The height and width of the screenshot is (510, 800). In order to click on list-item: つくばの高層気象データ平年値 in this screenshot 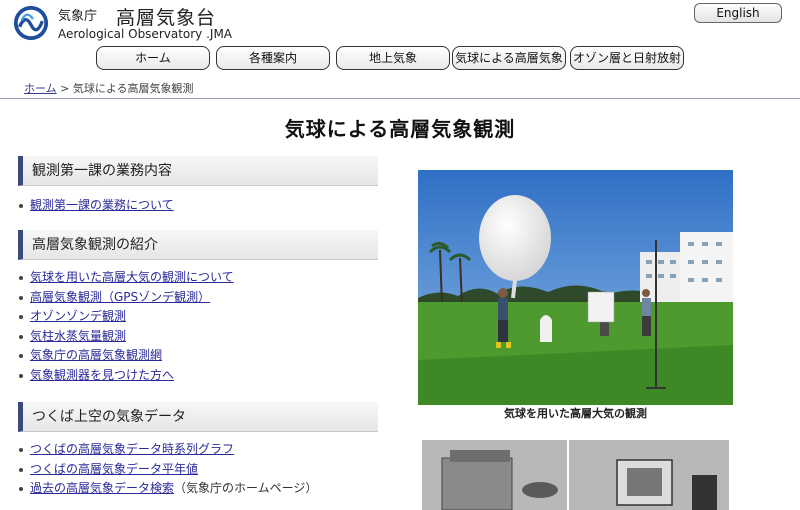, I will do `click(167, 470)`.